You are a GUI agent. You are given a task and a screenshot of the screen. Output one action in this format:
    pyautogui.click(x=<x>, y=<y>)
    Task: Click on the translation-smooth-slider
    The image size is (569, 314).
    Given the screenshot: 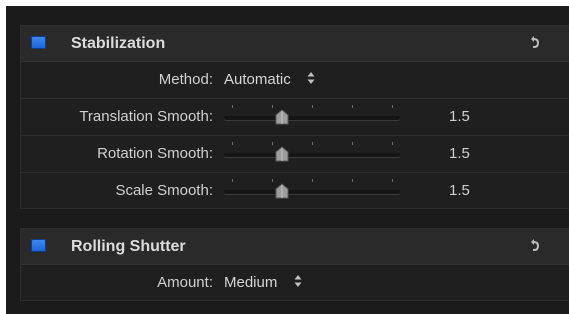 What is the action you would take?
    pyautogui.click(x=312, y=117)
    